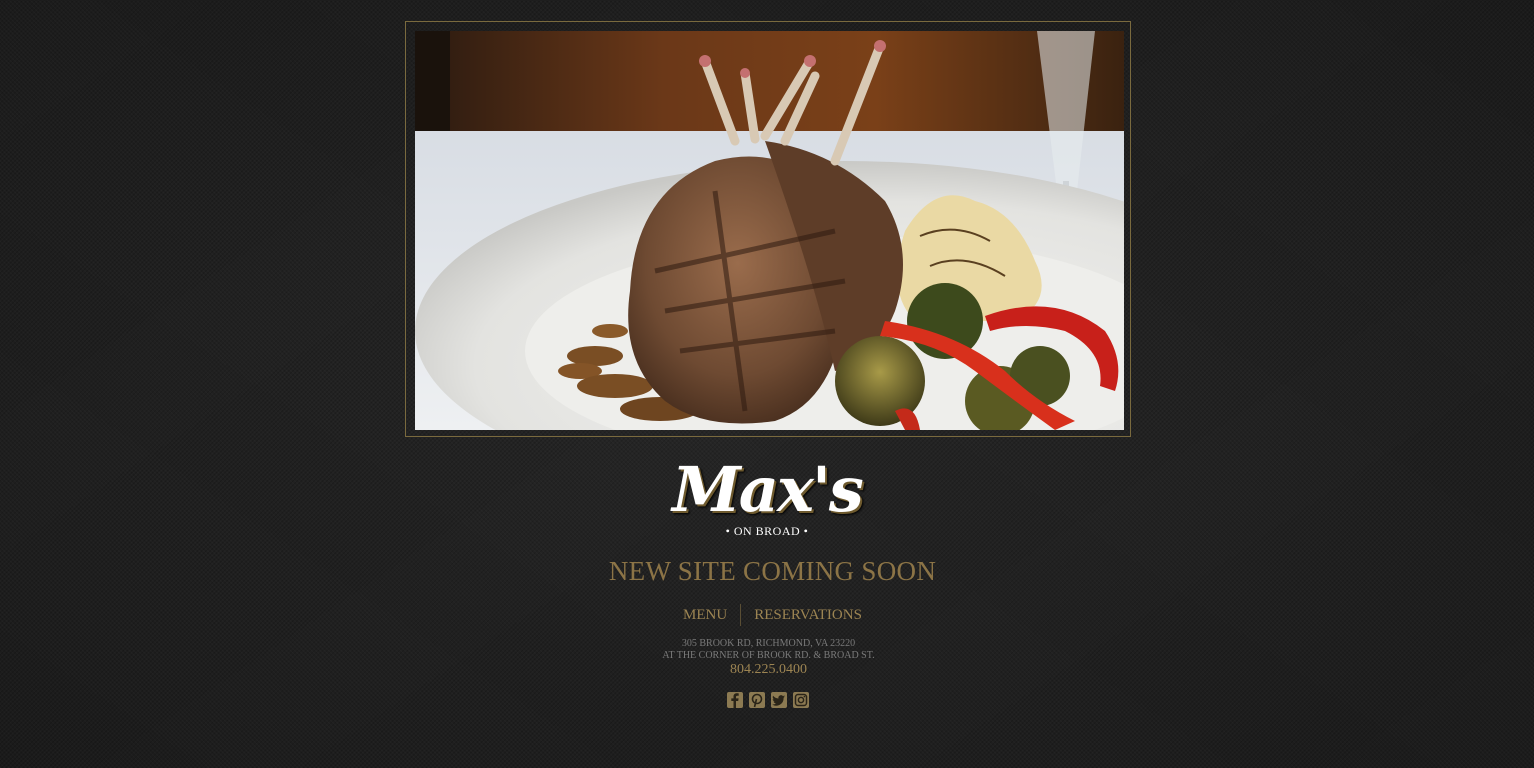  What do you see at coordinates (772, 571) in the screenshot?
I see `coming-soon-headline: NEW SITE COMING SOON` at bounding box center [772, 571].